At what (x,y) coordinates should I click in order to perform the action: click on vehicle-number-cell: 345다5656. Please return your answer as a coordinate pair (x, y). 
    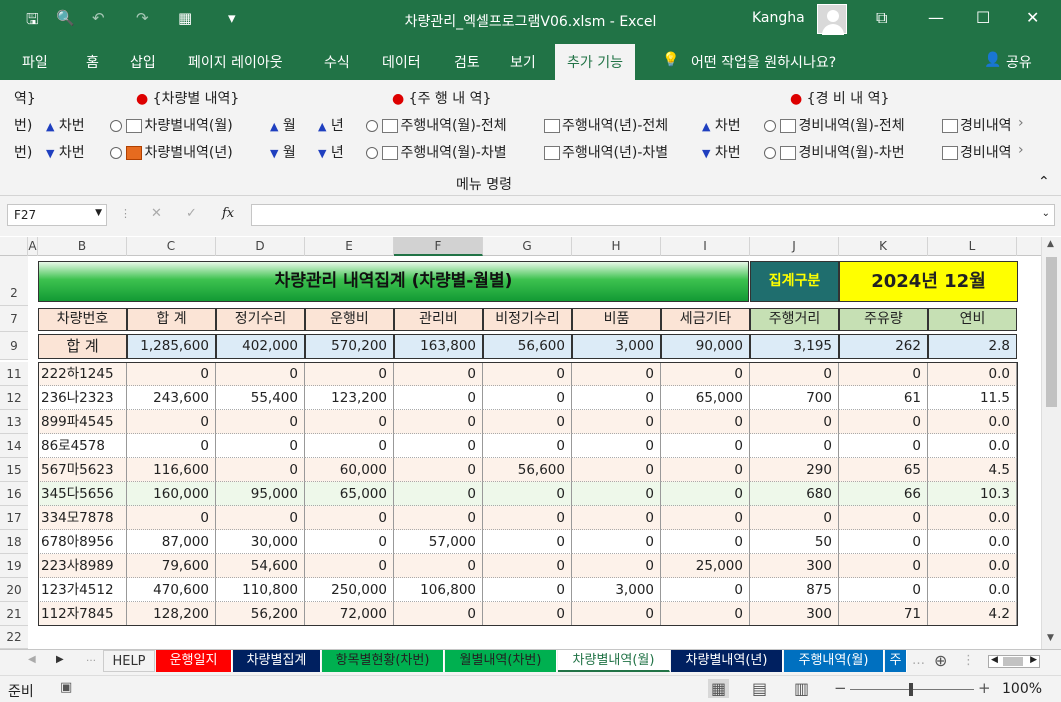
    Looking at the image, I should click on (82, 494).